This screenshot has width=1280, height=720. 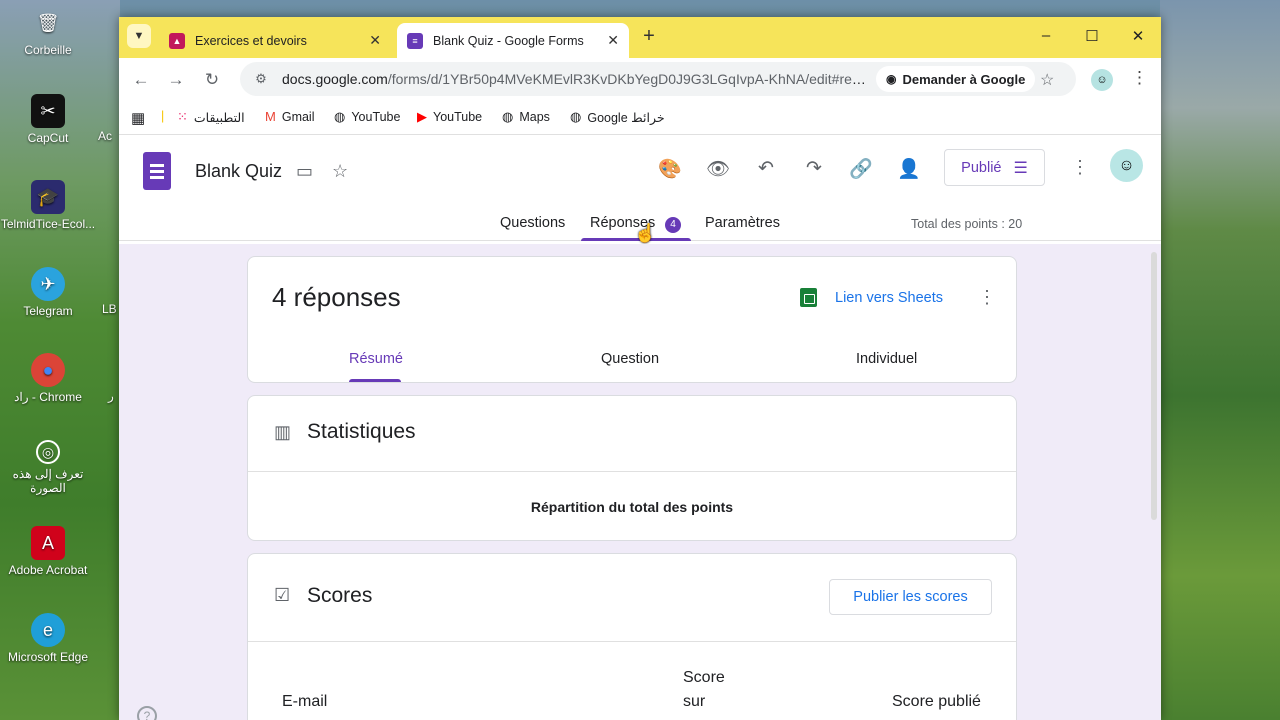 I want to click on forms-favicon-icon: ≡, so click(x=415, y=40).